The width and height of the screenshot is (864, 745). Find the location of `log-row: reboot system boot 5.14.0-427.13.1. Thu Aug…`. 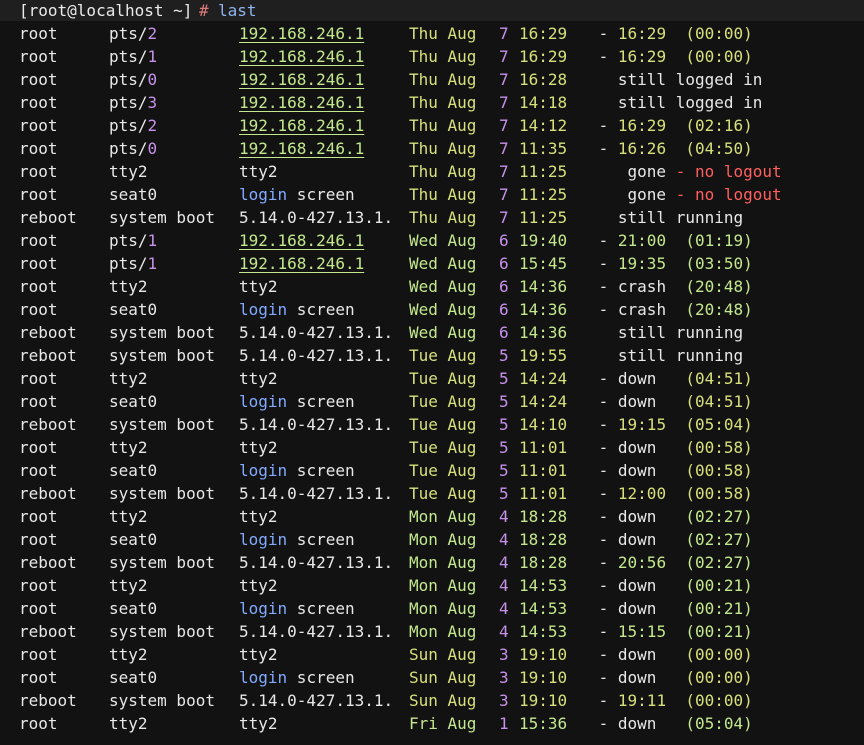

log-row: reboot system boot 5.14.0-427.13.1. Thu Aug… is located at coordinates (432, 217).